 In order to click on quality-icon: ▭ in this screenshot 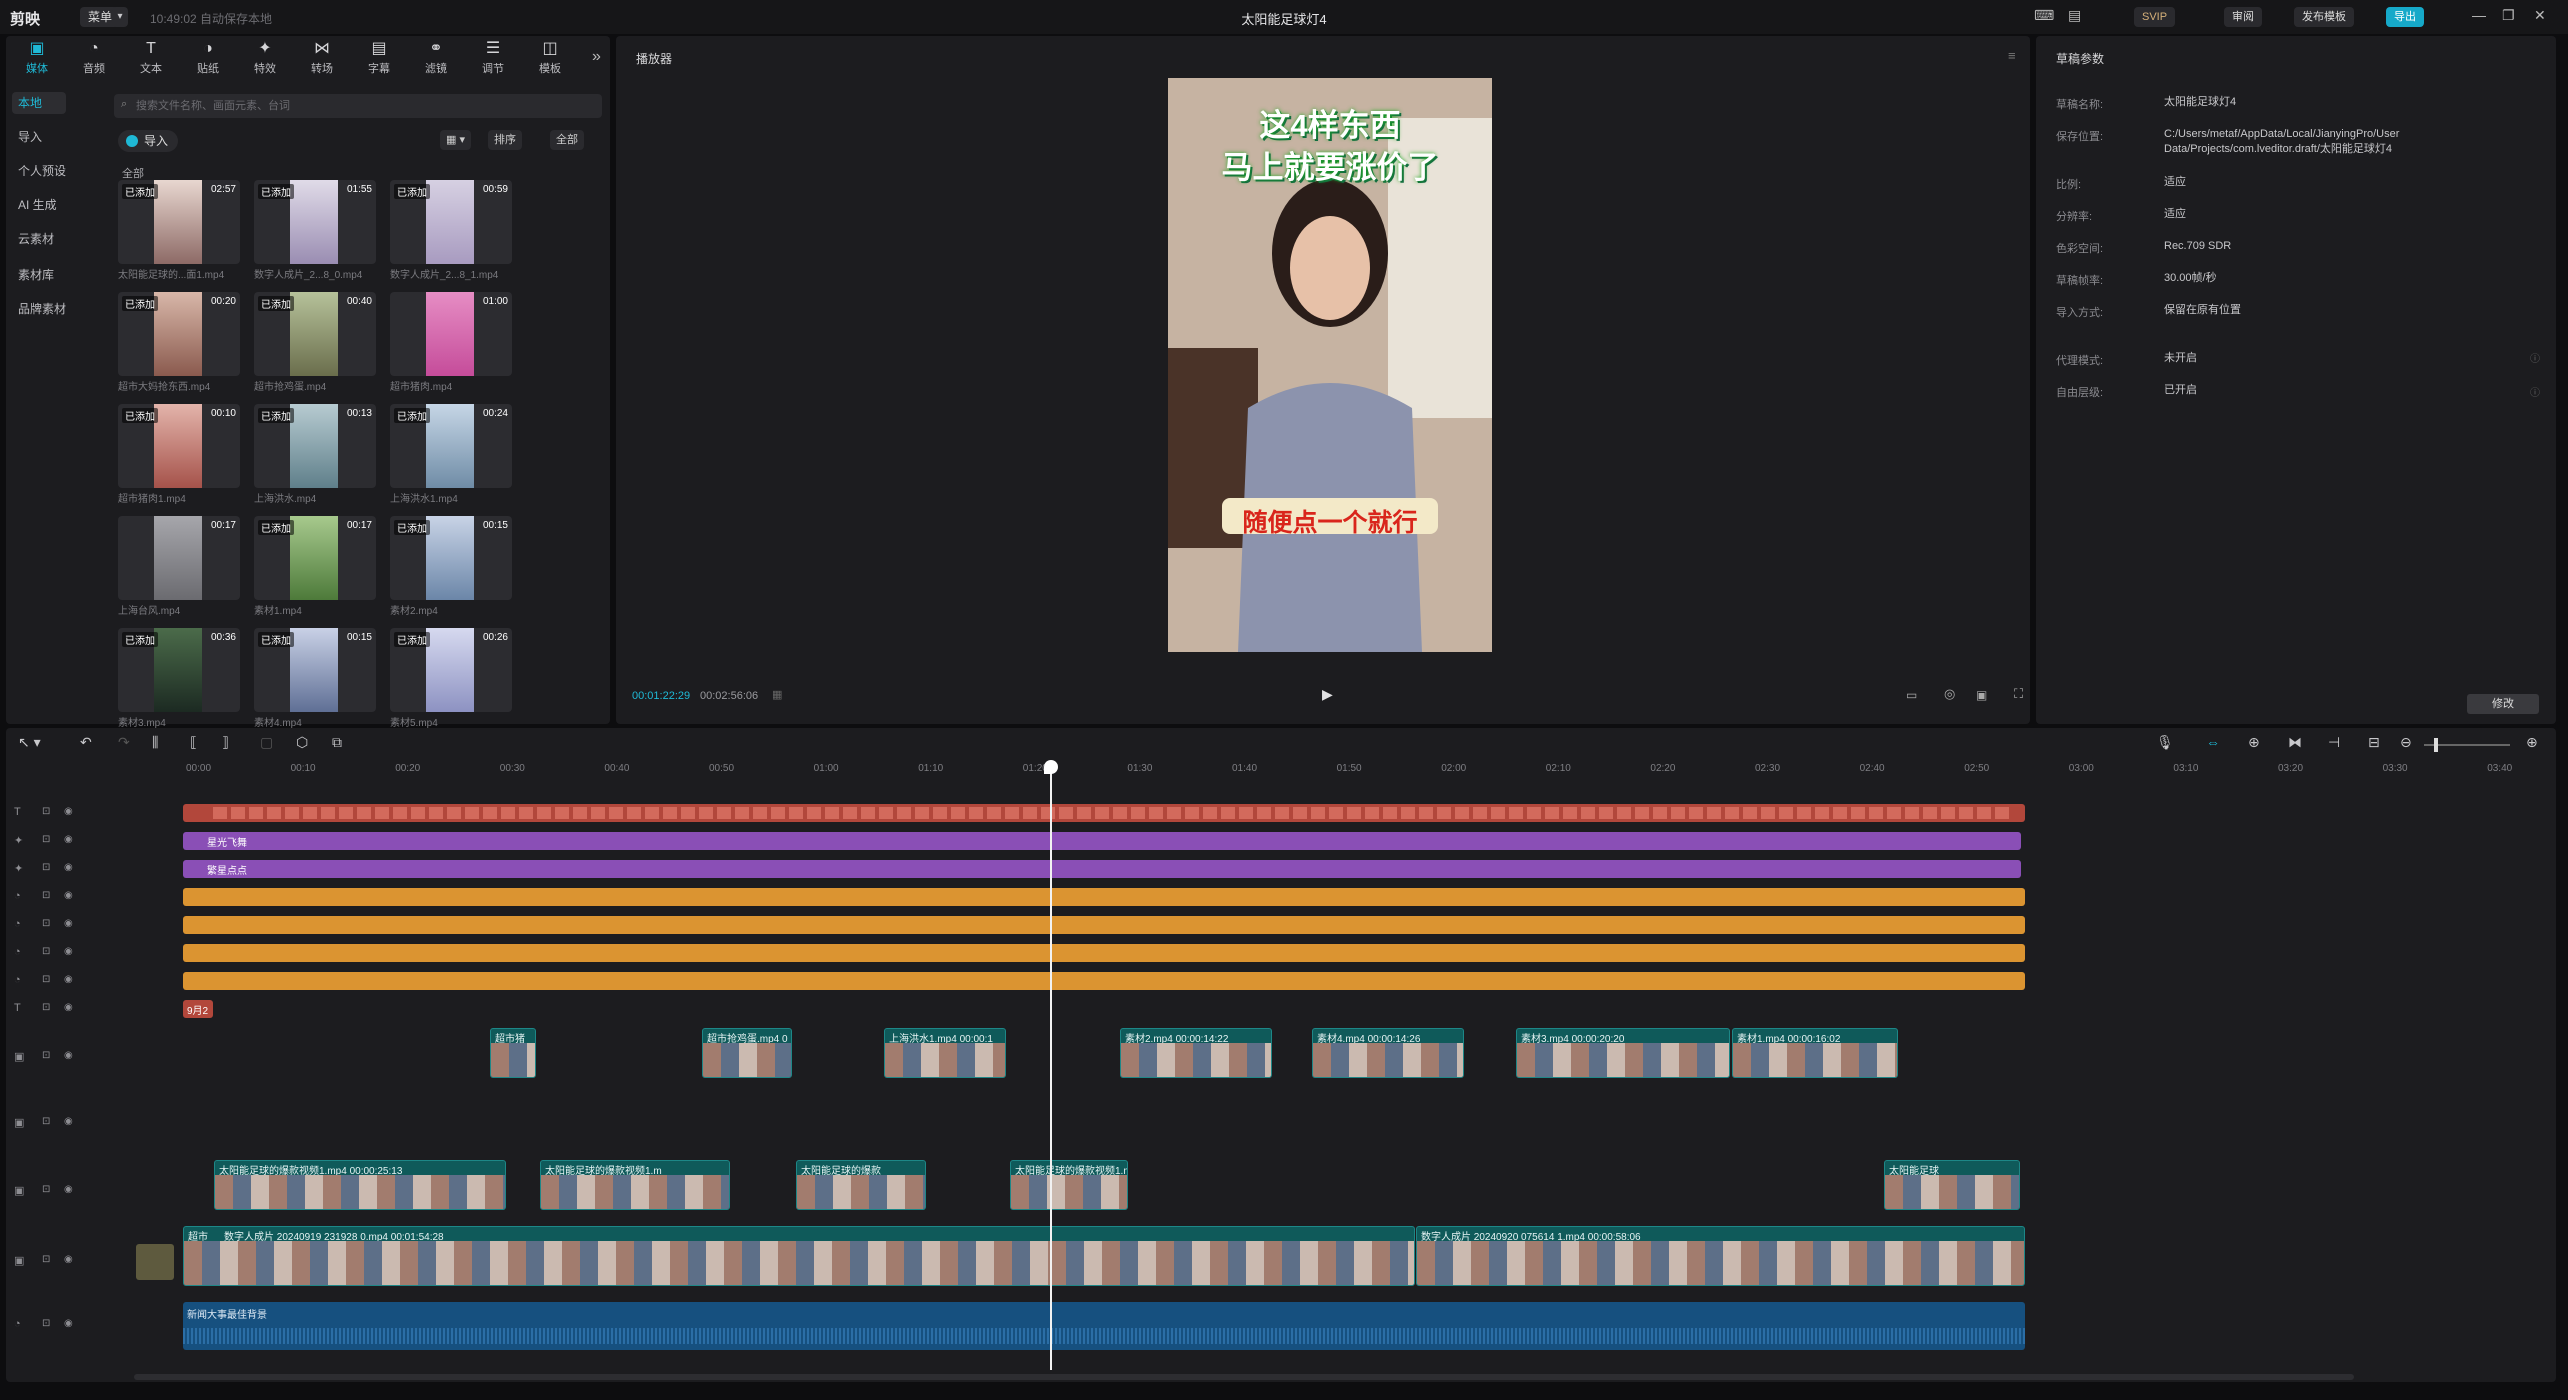, I will do `click(1911, 695)`.